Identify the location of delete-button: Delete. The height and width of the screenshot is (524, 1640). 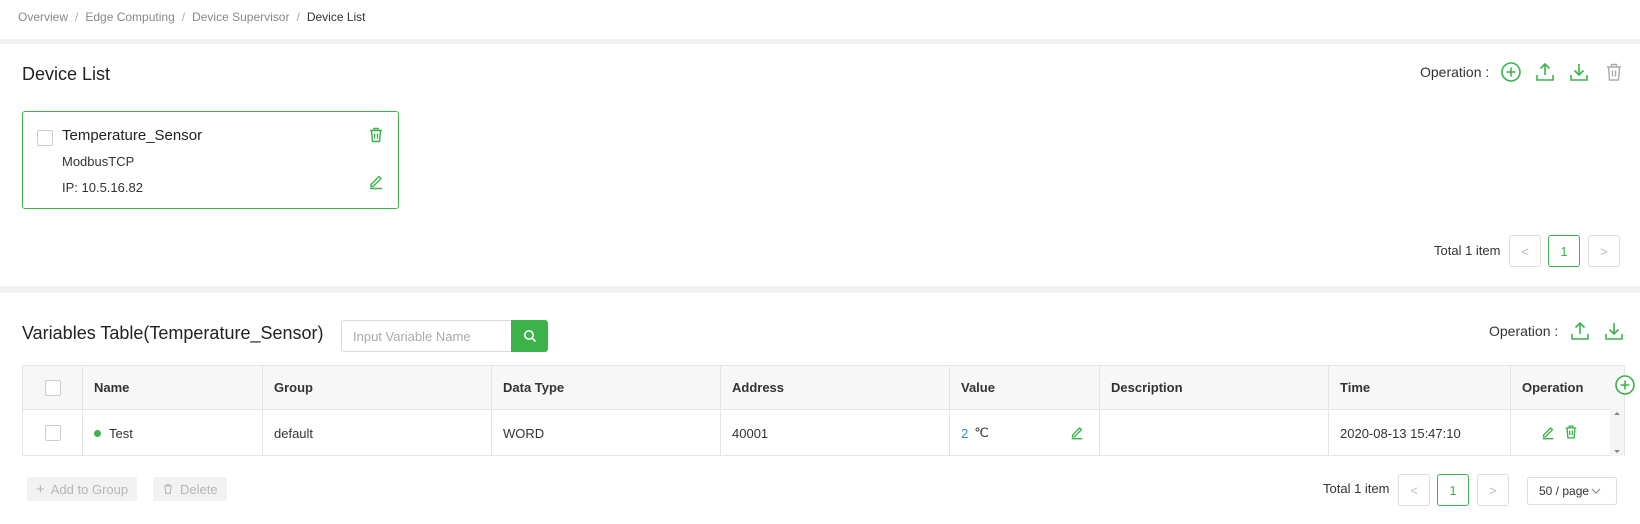
(190, 489).